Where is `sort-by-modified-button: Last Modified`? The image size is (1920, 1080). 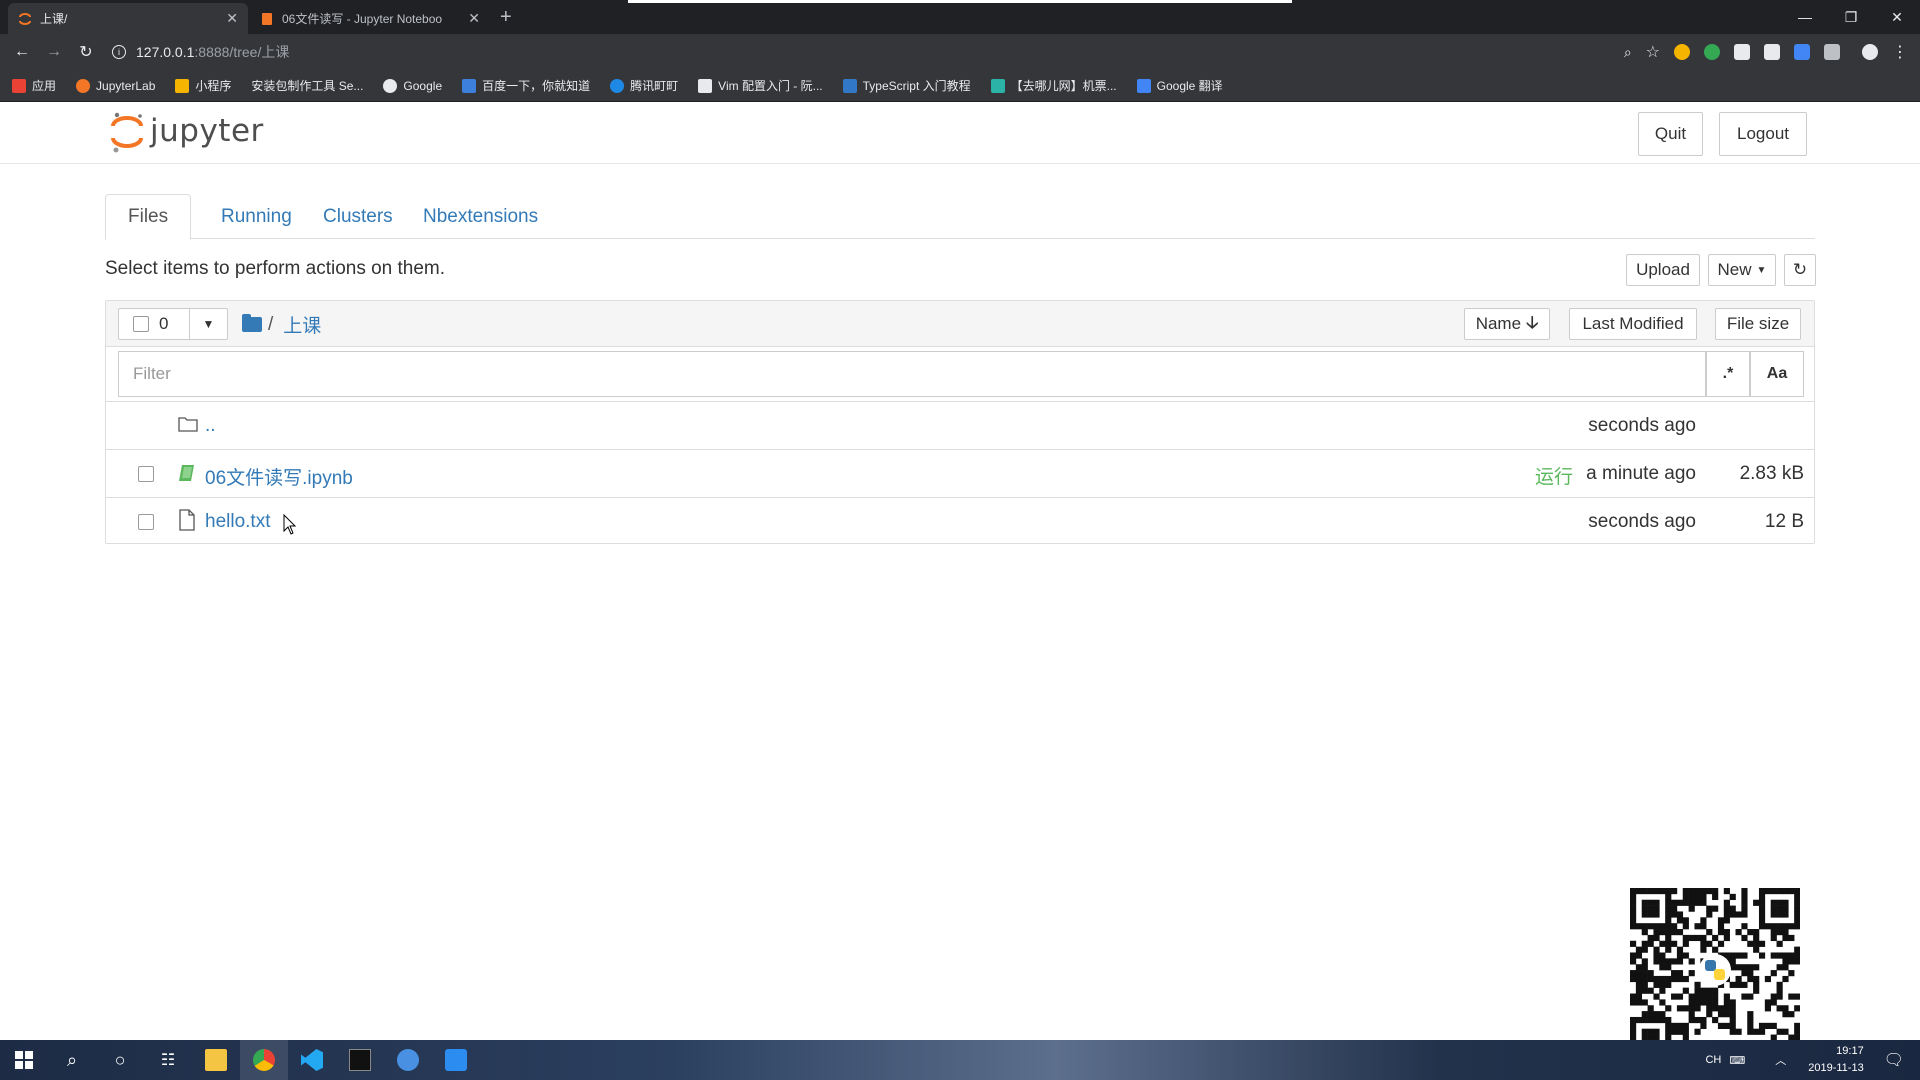 sort-by-modified-button: Last Modified is located at coordinates (1633, 324).